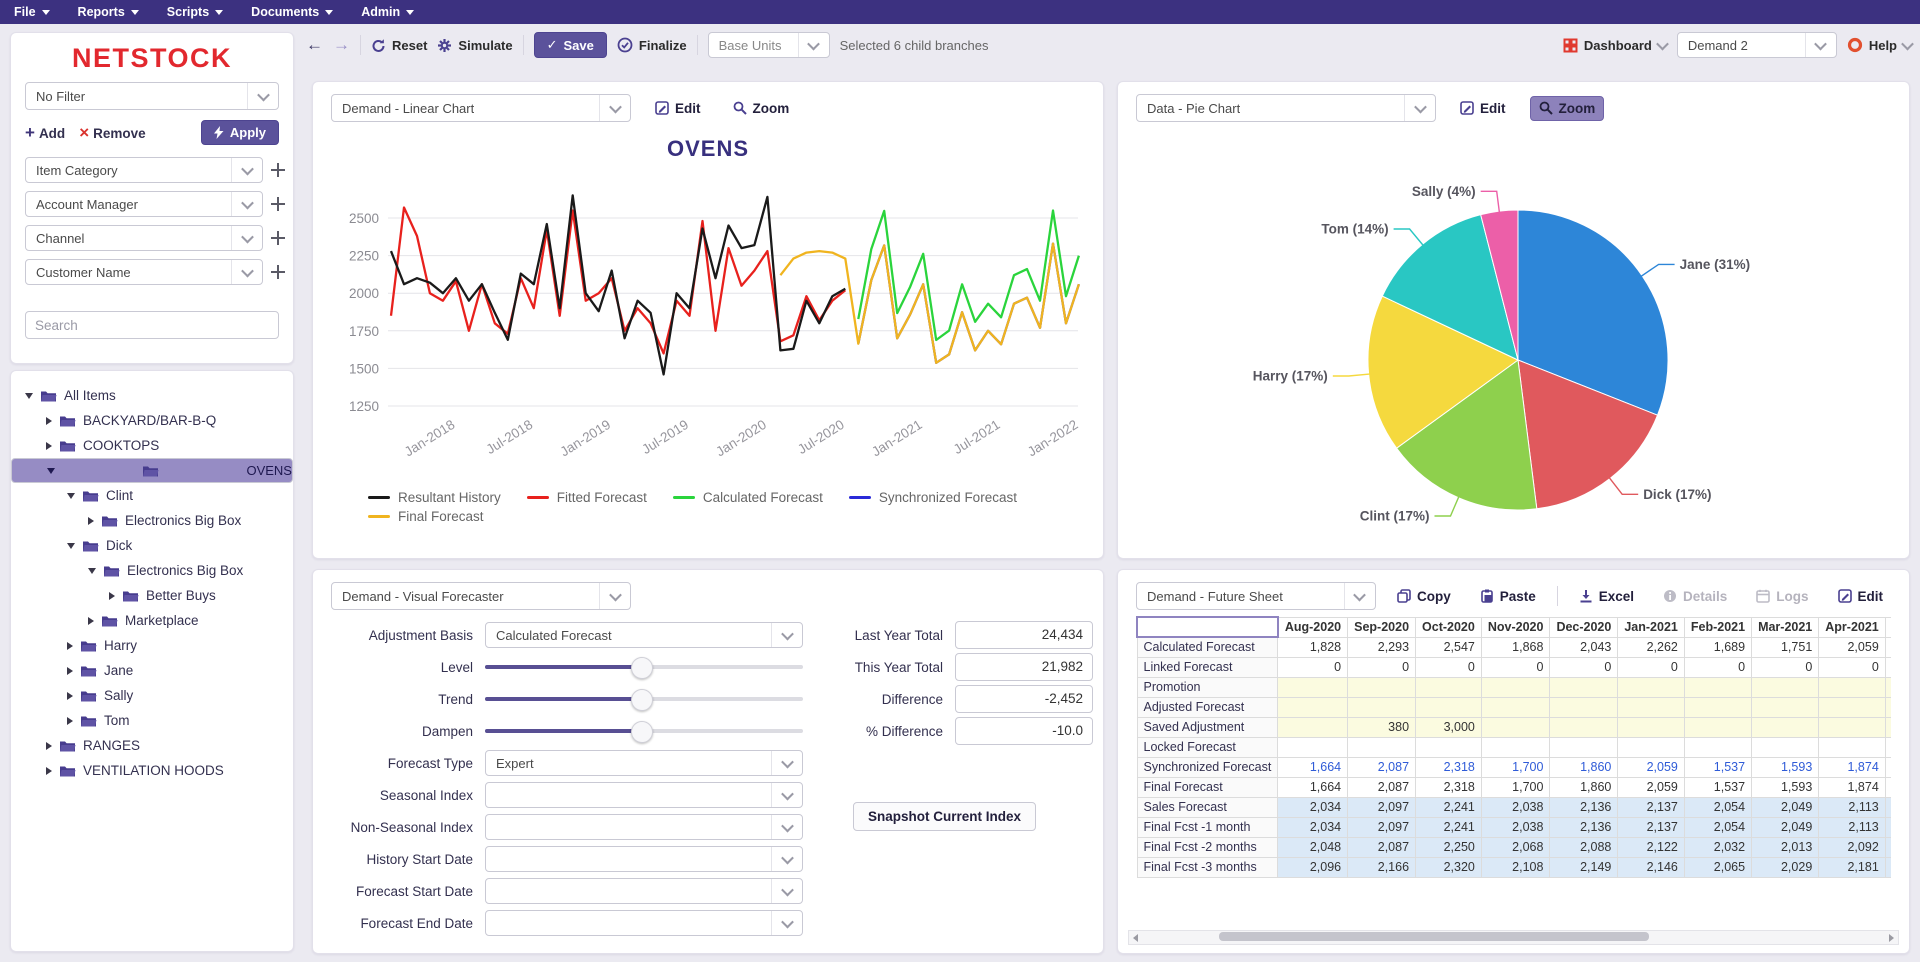 The width and height of the screenshot is (1920, 962). What do you see at coordinates (1584, 627) in the screenshot?
I see `col-header-dec-2020: Dec-2020` at bounding box center [1584, 627].